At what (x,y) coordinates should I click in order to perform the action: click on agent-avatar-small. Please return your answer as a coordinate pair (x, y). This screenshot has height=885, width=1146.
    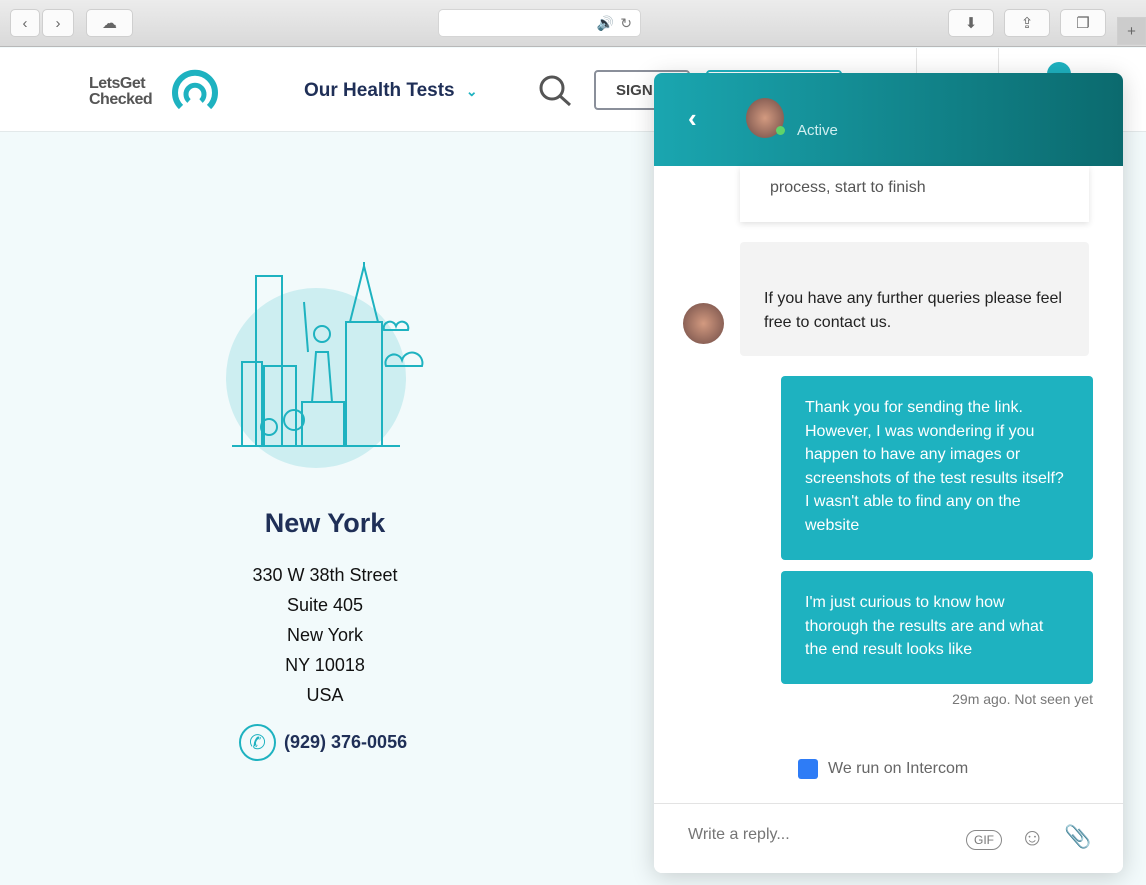
    Looking at the image, I should click on (703, 323).